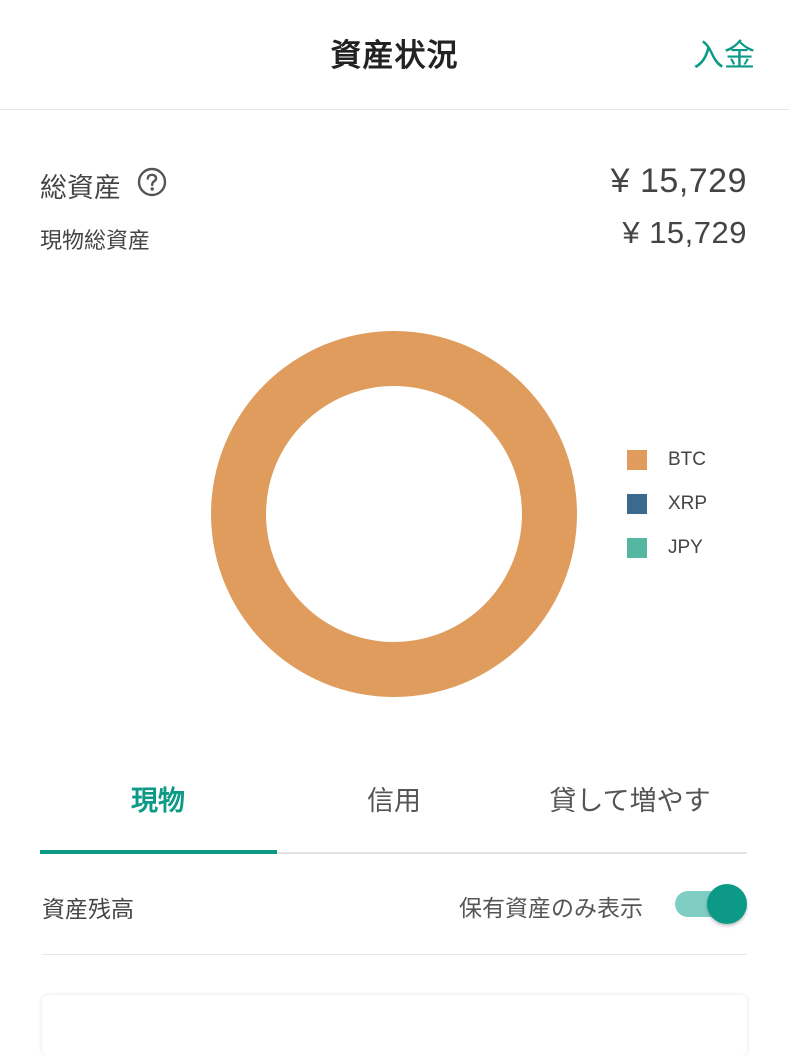 The width and height of the screenshot is (789, 1055). What do you see at coordinates (678, 181) in the screenshot?
I see `total-assets-value: ¥ 15,729` at bounding box center [678, 181].